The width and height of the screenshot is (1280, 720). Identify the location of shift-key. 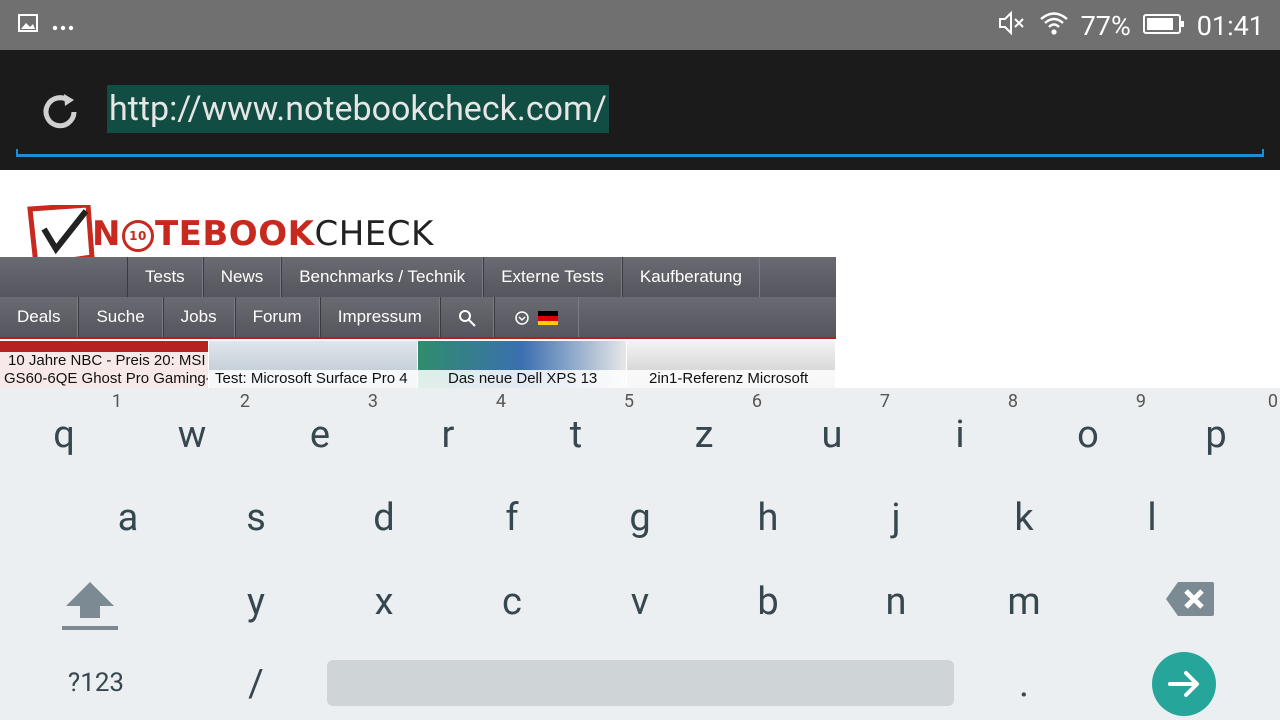
(90, 610).